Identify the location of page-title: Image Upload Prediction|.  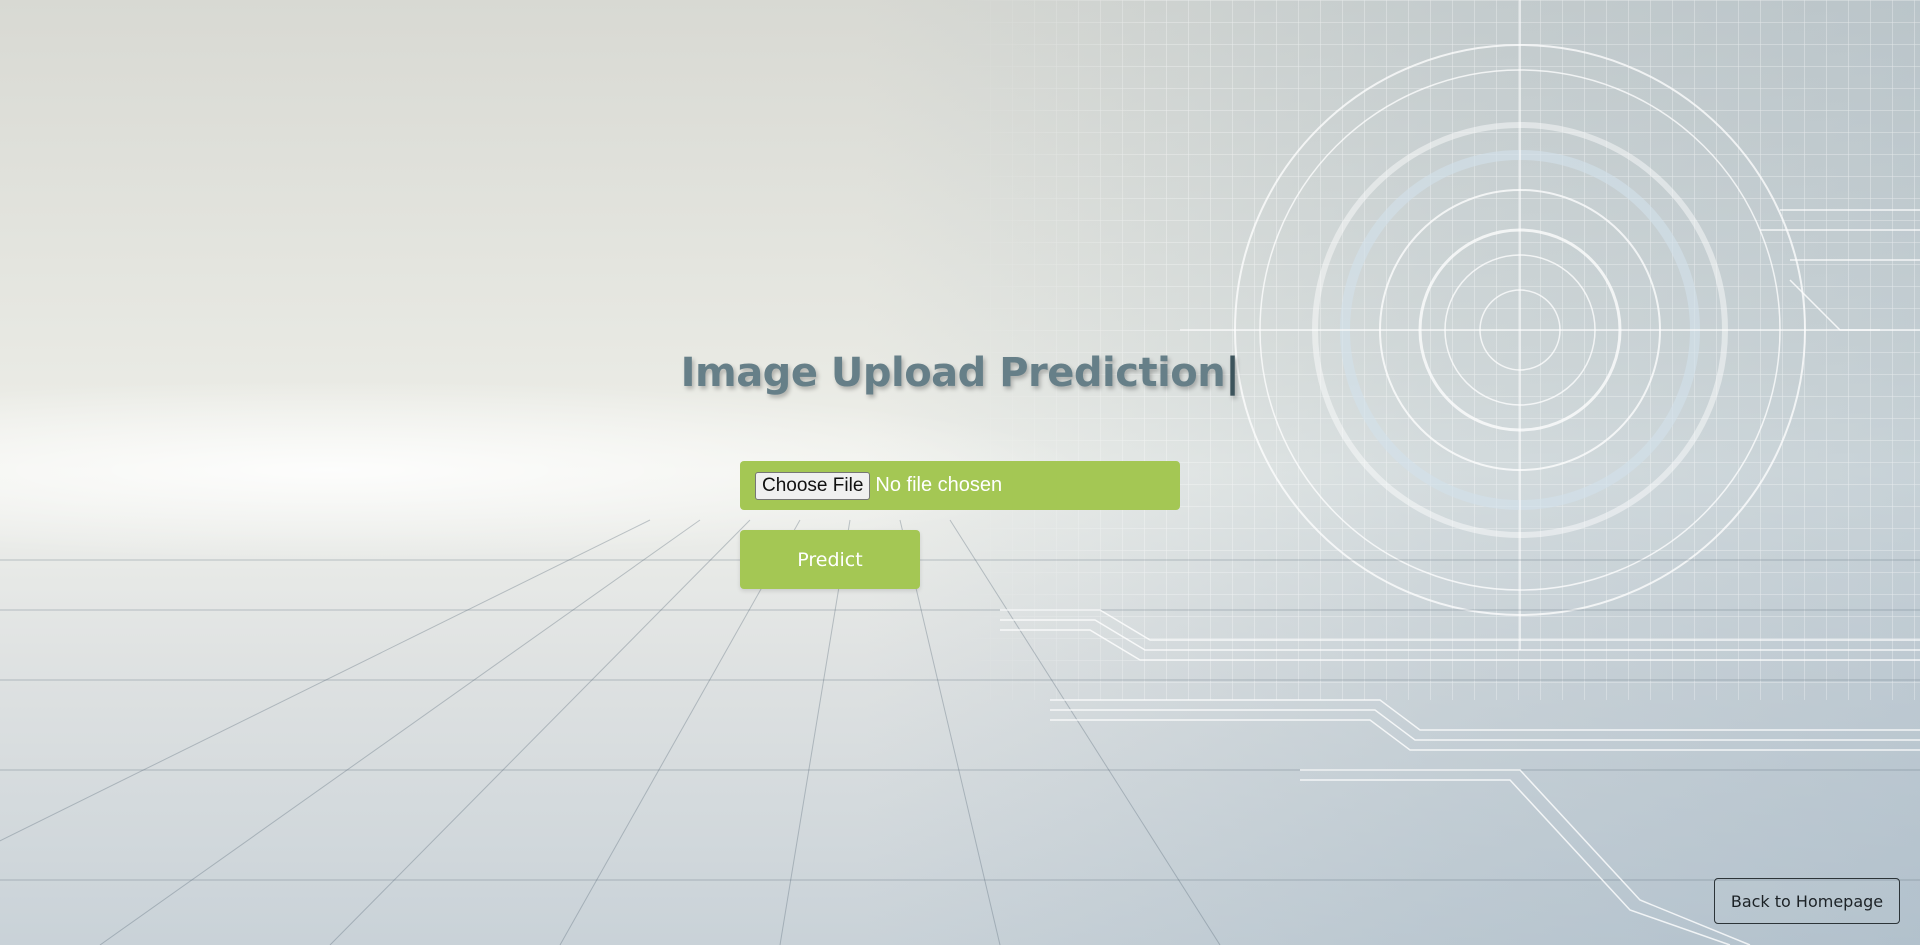
(960, 373).